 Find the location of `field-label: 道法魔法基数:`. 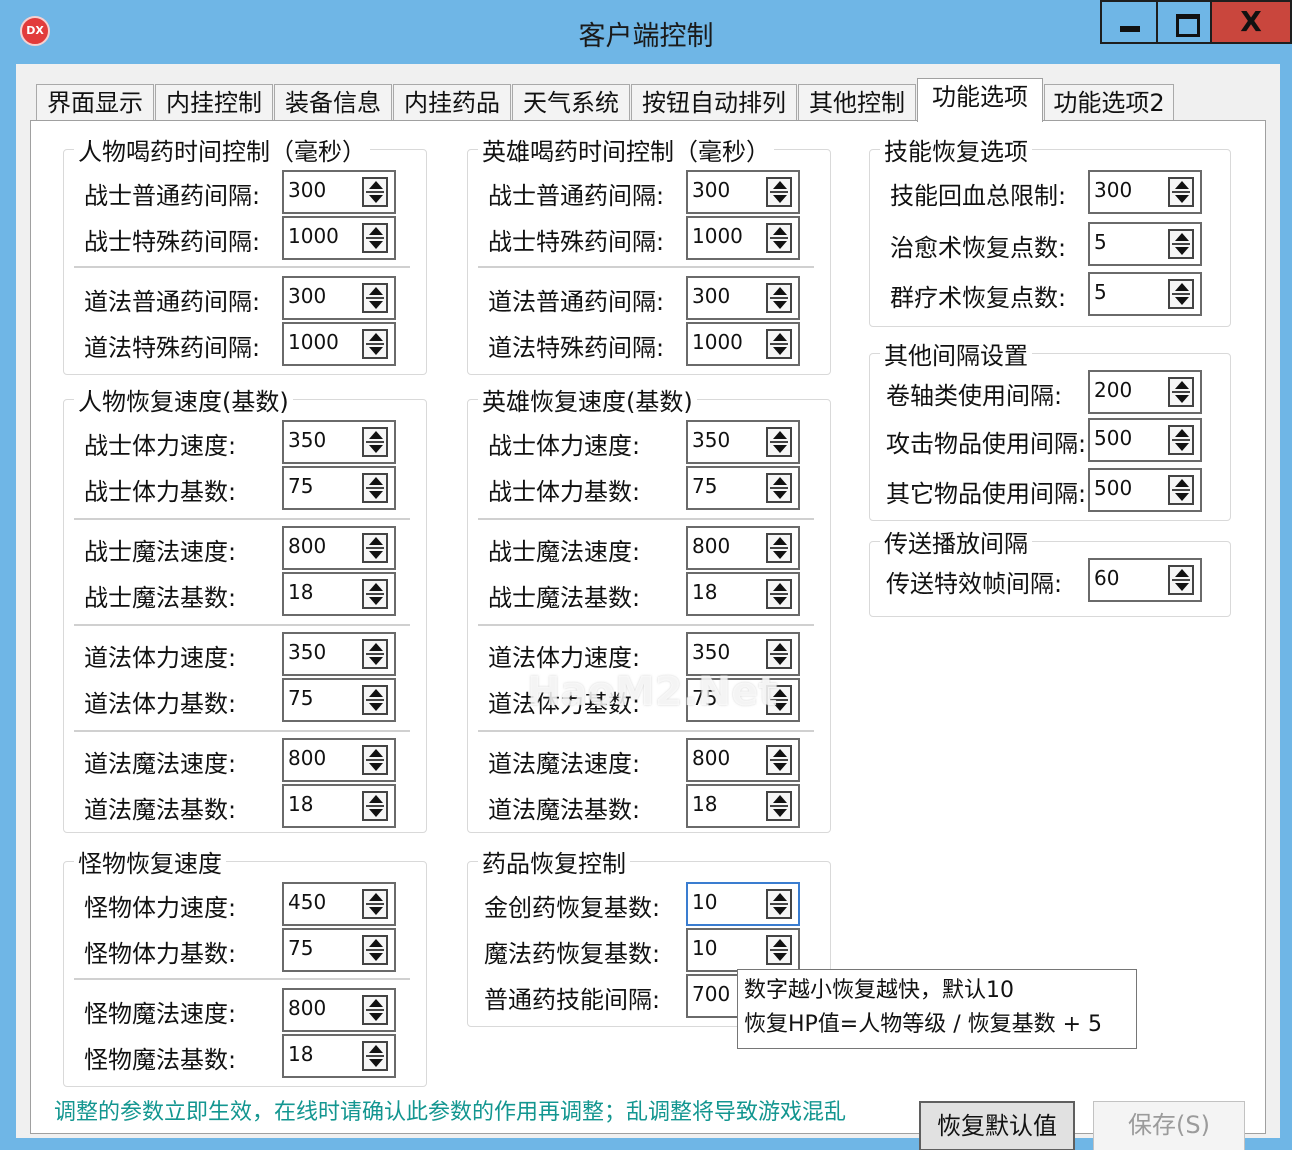

field-label: 道法魔法基数: is located at coordinates (564, 810).